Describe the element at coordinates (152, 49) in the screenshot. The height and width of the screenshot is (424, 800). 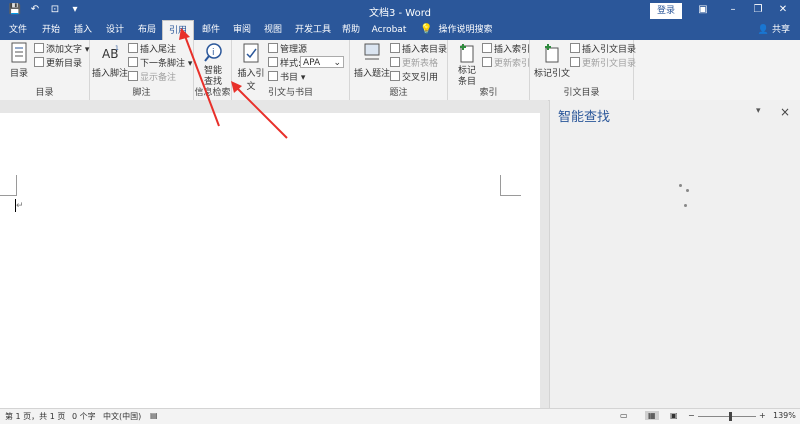
I see `insert-endnote-button: 插入尾注` at that location.